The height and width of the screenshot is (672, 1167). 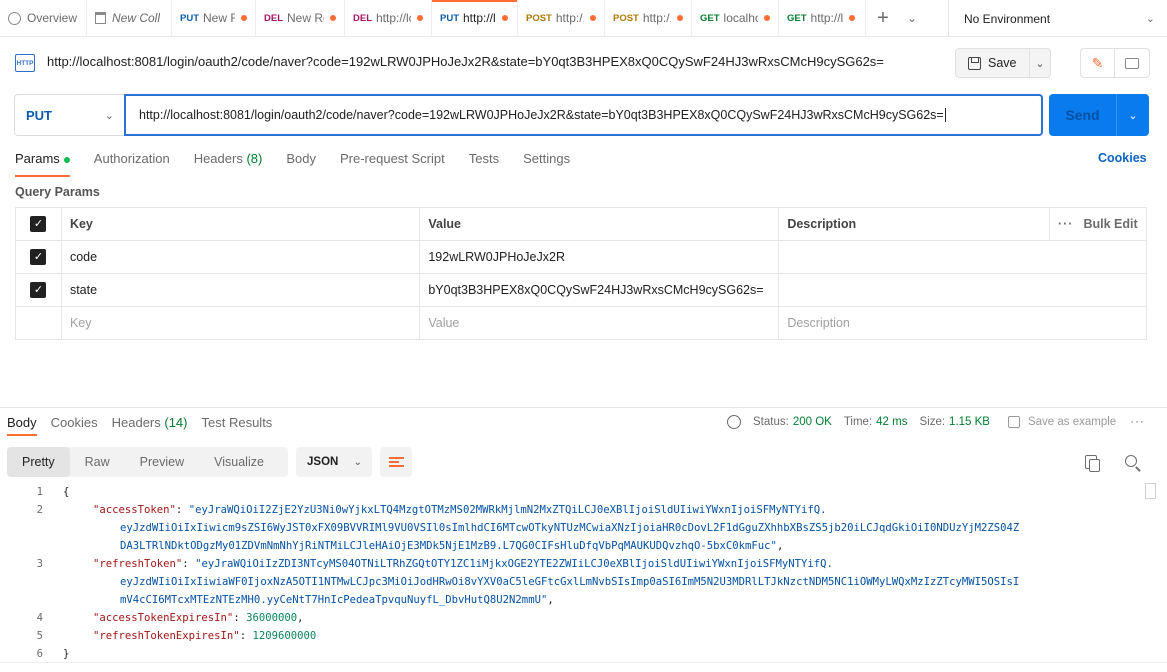 What do you see at coordinates (74, 422) in the screenshot?
I see `tab-response-cookies: Cookies` at bounding box center [74, 422].